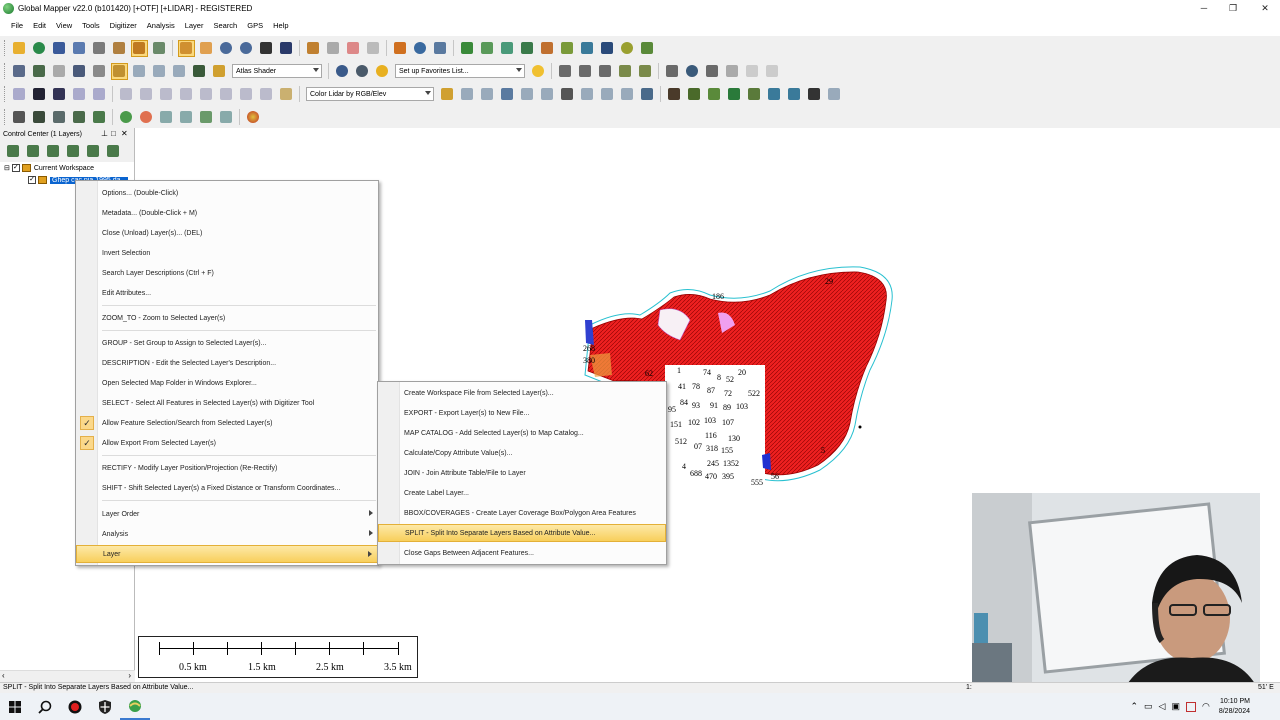 Image resolution: width=1280 pixels, height=720 pixels. What do you see at coordinates (5, 71) in the screenshot?
I see `toolbar-grip` at bounding box center [5, 71].